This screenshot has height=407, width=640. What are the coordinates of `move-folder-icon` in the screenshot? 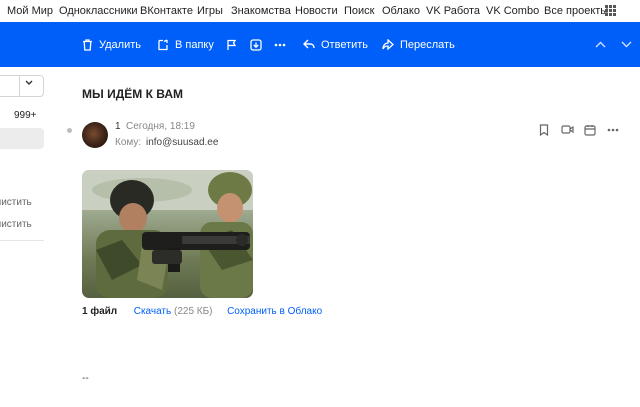 It's located at (163, 44).